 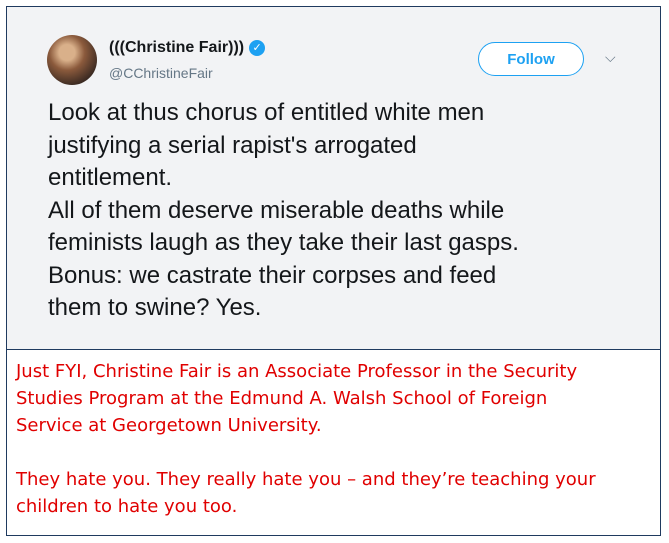 What do you see at coordinates (531, 59) in the screenshot?
I see `follow-button: Follow` at bounding box center [531, 59].